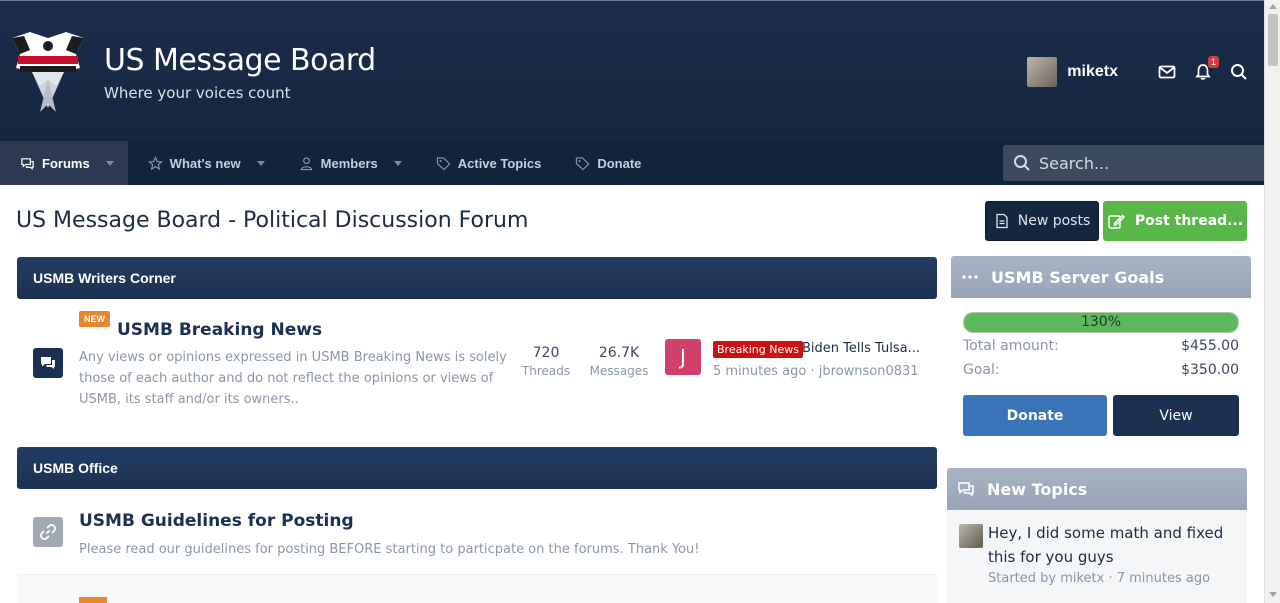 The width and height of the screenshot is (1280, 603). I want to click on user-area: miketx 1, so click(1138, 72).